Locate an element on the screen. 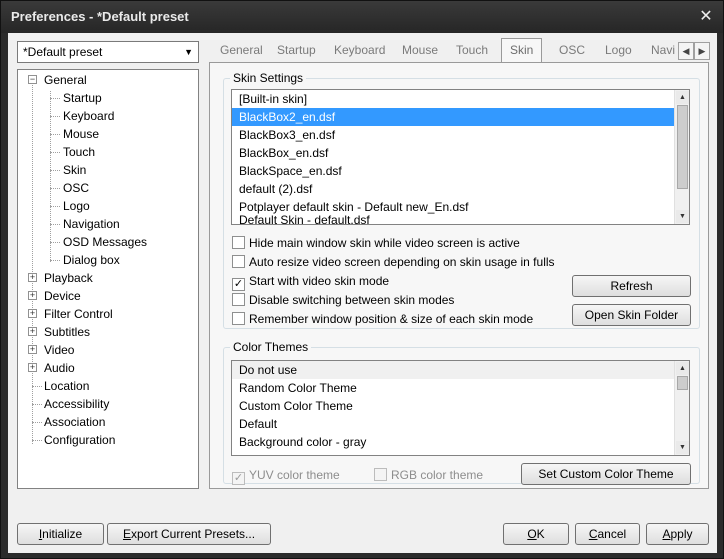 The image size is (724, 559). skin-list-scrollbar: ▲ ▼ is located at coordinates (681, 157).